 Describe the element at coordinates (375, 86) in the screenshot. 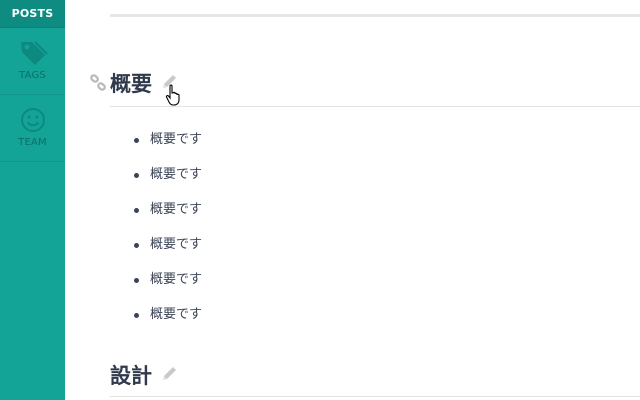

I see `section-heading-overview: 概要` at that location.